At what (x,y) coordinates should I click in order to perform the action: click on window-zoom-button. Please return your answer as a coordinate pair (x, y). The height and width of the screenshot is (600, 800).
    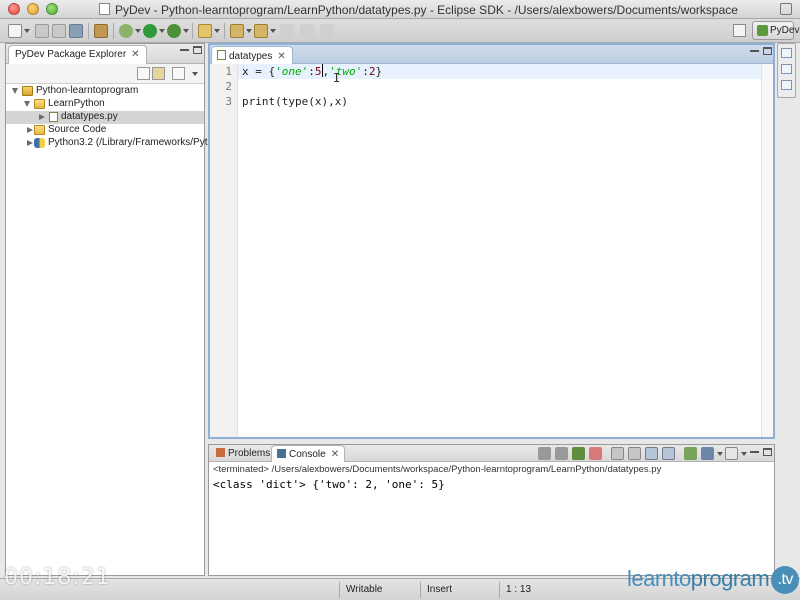
    Looking at the image, I should click on (52, 9).